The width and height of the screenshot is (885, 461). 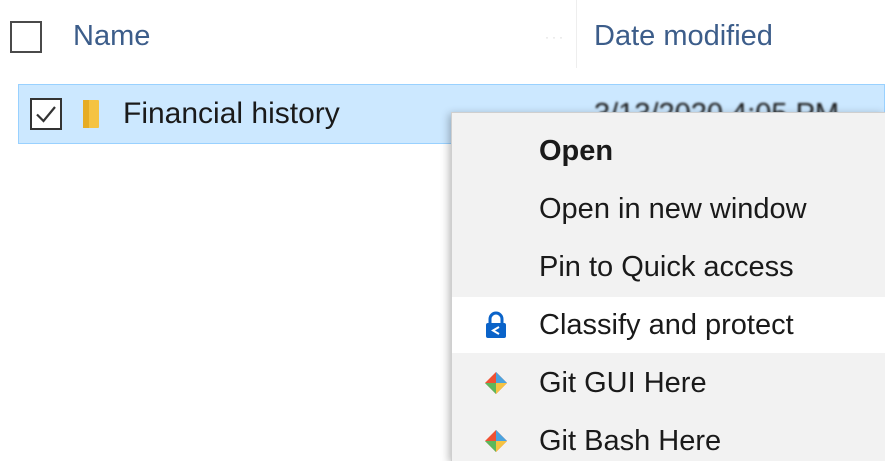 I want to click on checkmark-icon, so click(x=46, y=114).